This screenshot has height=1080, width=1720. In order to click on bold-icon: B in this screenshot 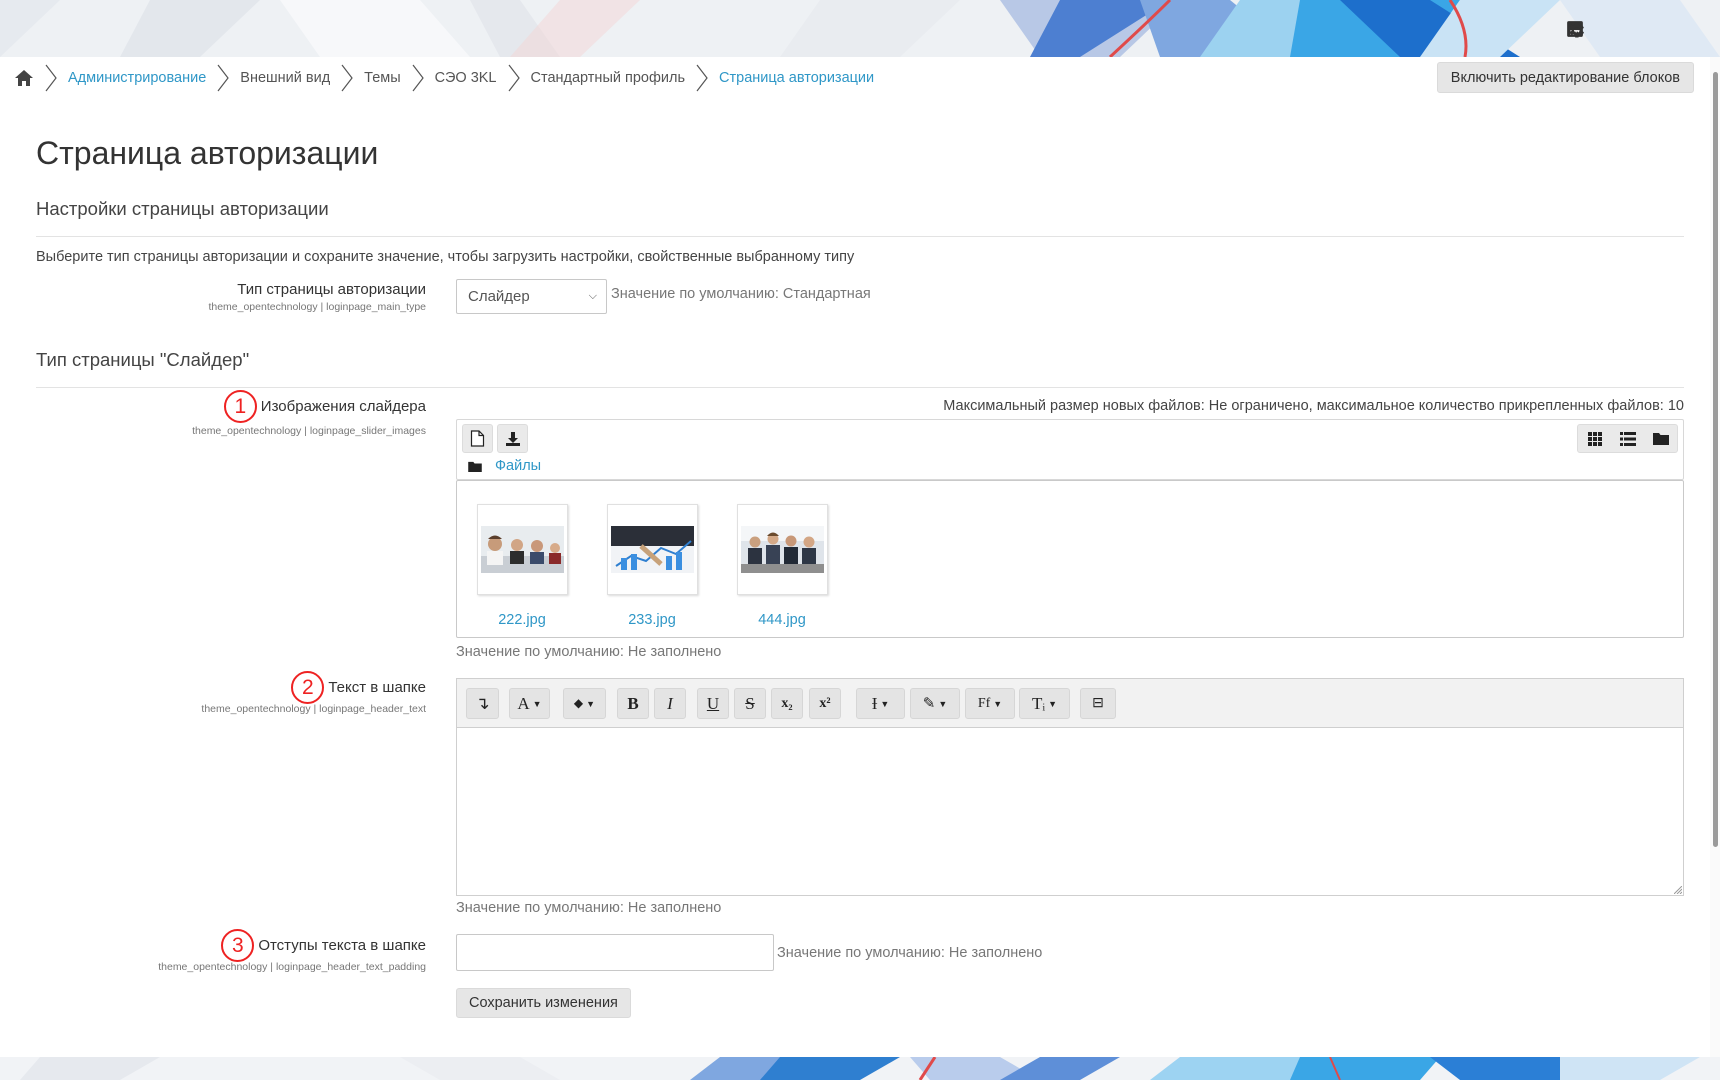, I will do `click(633, 703)`.